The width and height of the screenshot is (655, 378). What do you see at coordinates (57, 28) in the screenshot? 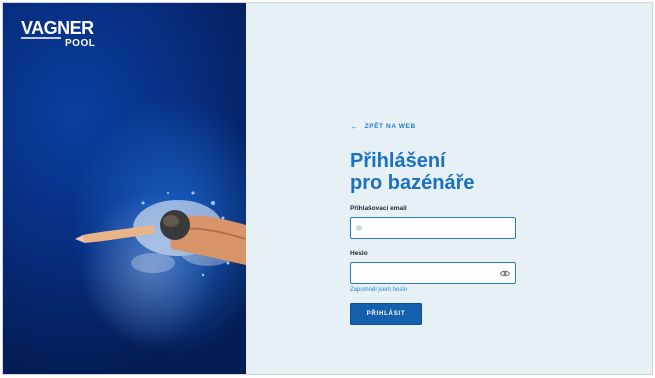
I see `svg-text: VAGNER` at bounding box center [57, 28].